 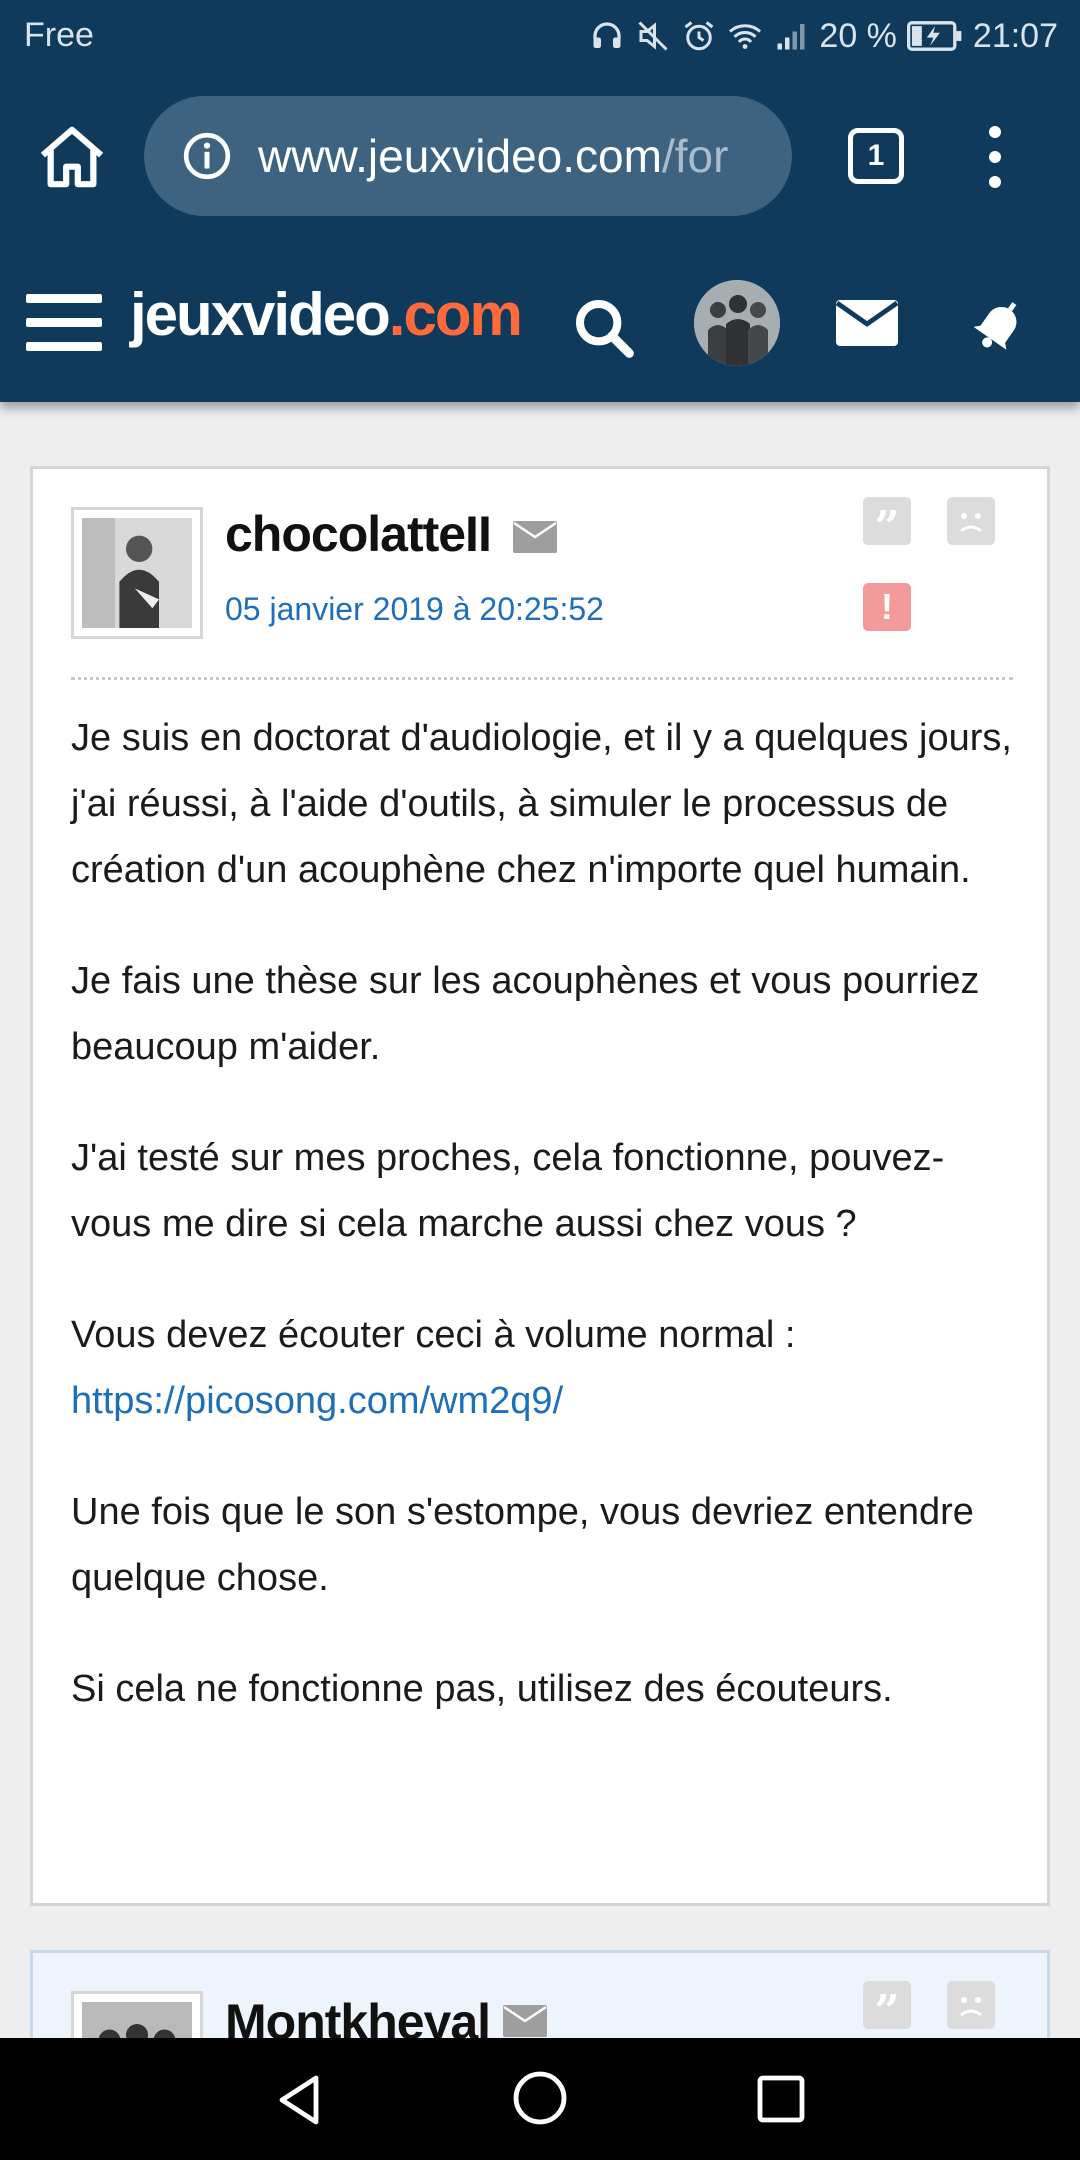 What do you see at coordinates (699, 36) in the screenshot?
I see `alarm-icon` at bounding box center [699, 36].